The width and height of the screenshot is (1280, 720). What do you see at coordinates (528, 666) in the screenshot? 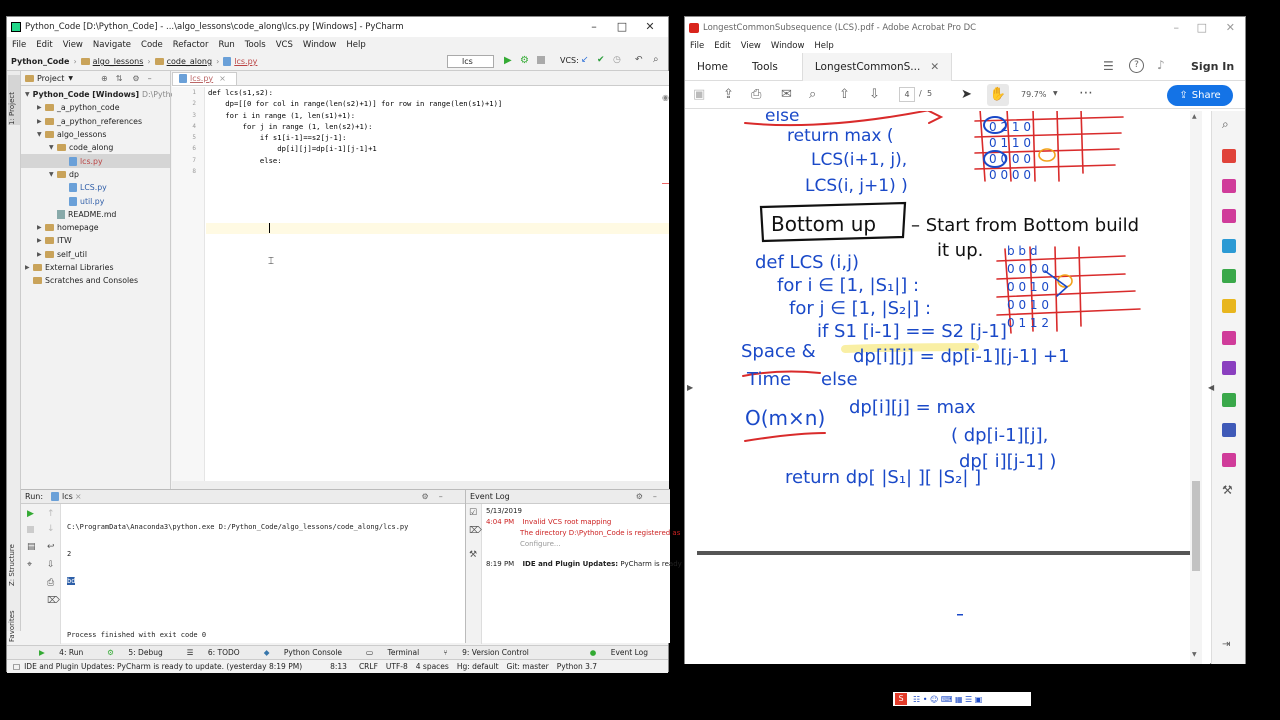
I see `git-branch: Git: master` at bounding box center [528, 666].